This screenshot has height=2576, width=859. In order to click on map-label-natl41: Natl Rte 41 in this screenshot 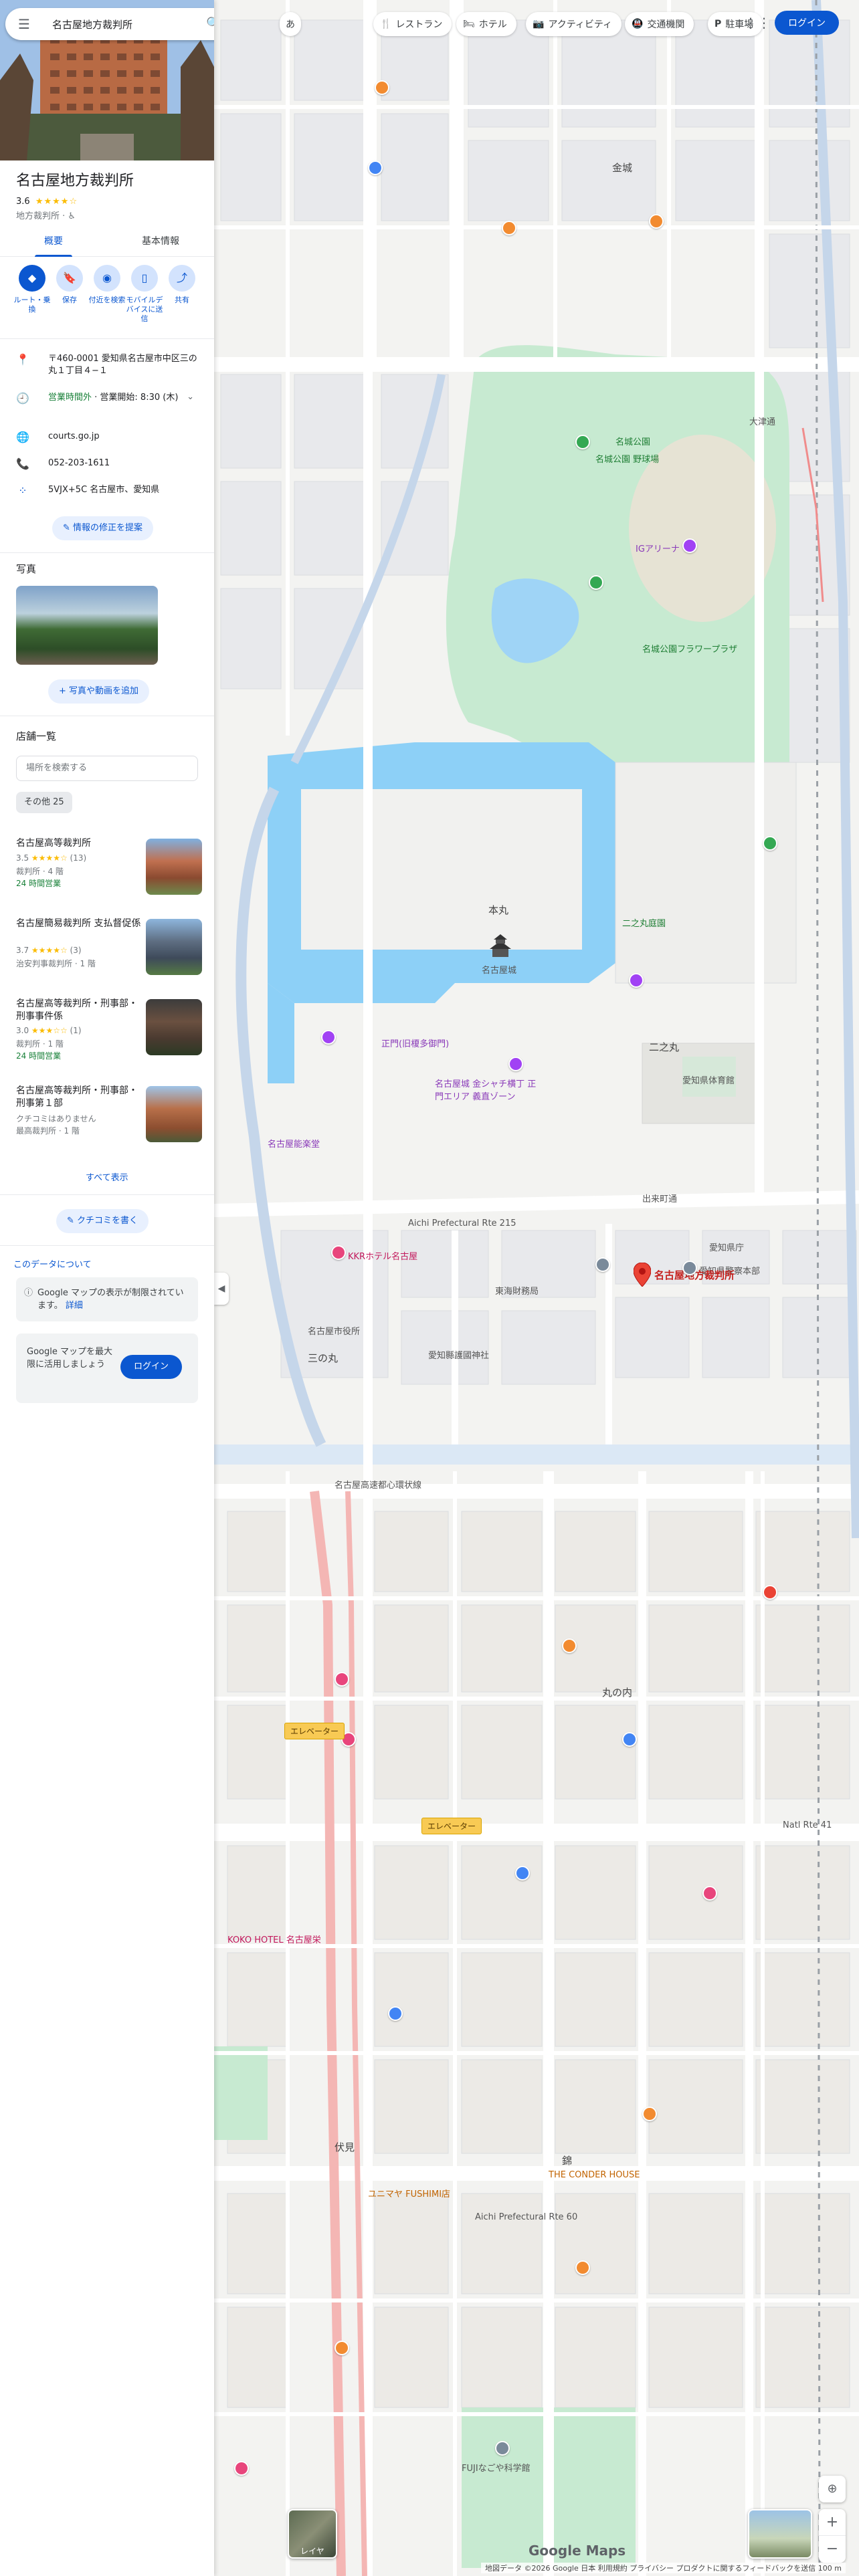, I will do `click(808, 1825)`.